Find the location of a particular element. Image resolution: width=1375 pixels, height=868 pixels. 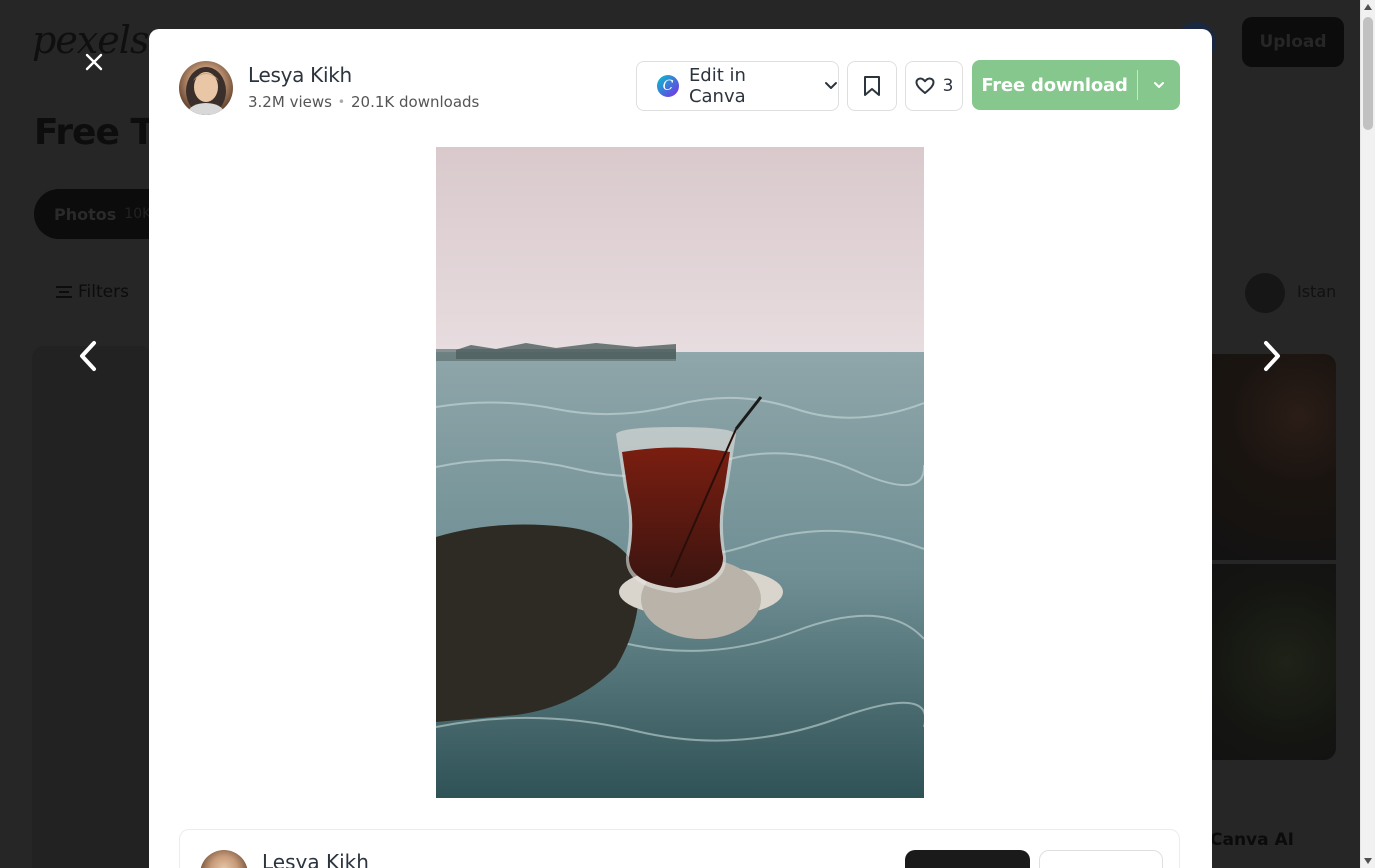

like-count: 3 is located at coordinates (948, 86).